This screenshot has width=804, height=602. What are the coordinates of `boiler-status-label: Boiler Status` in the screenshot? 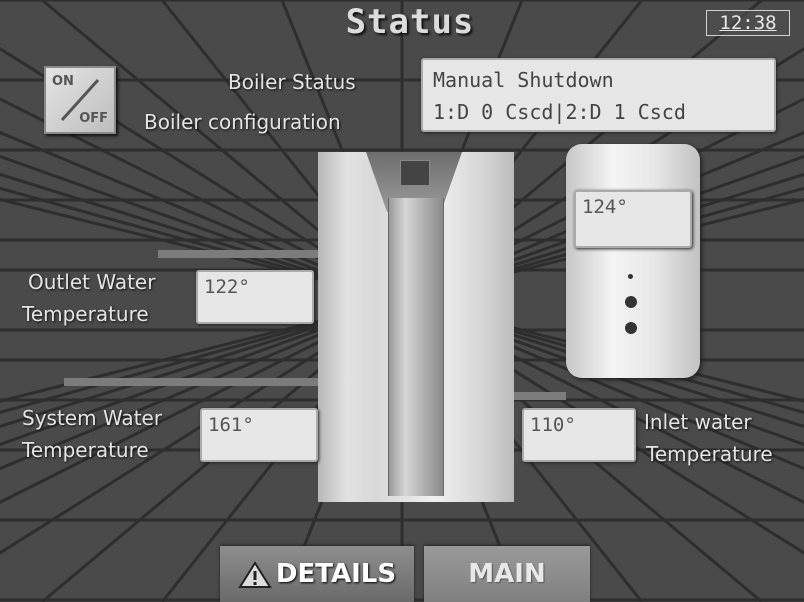 It's located at (292, 82).